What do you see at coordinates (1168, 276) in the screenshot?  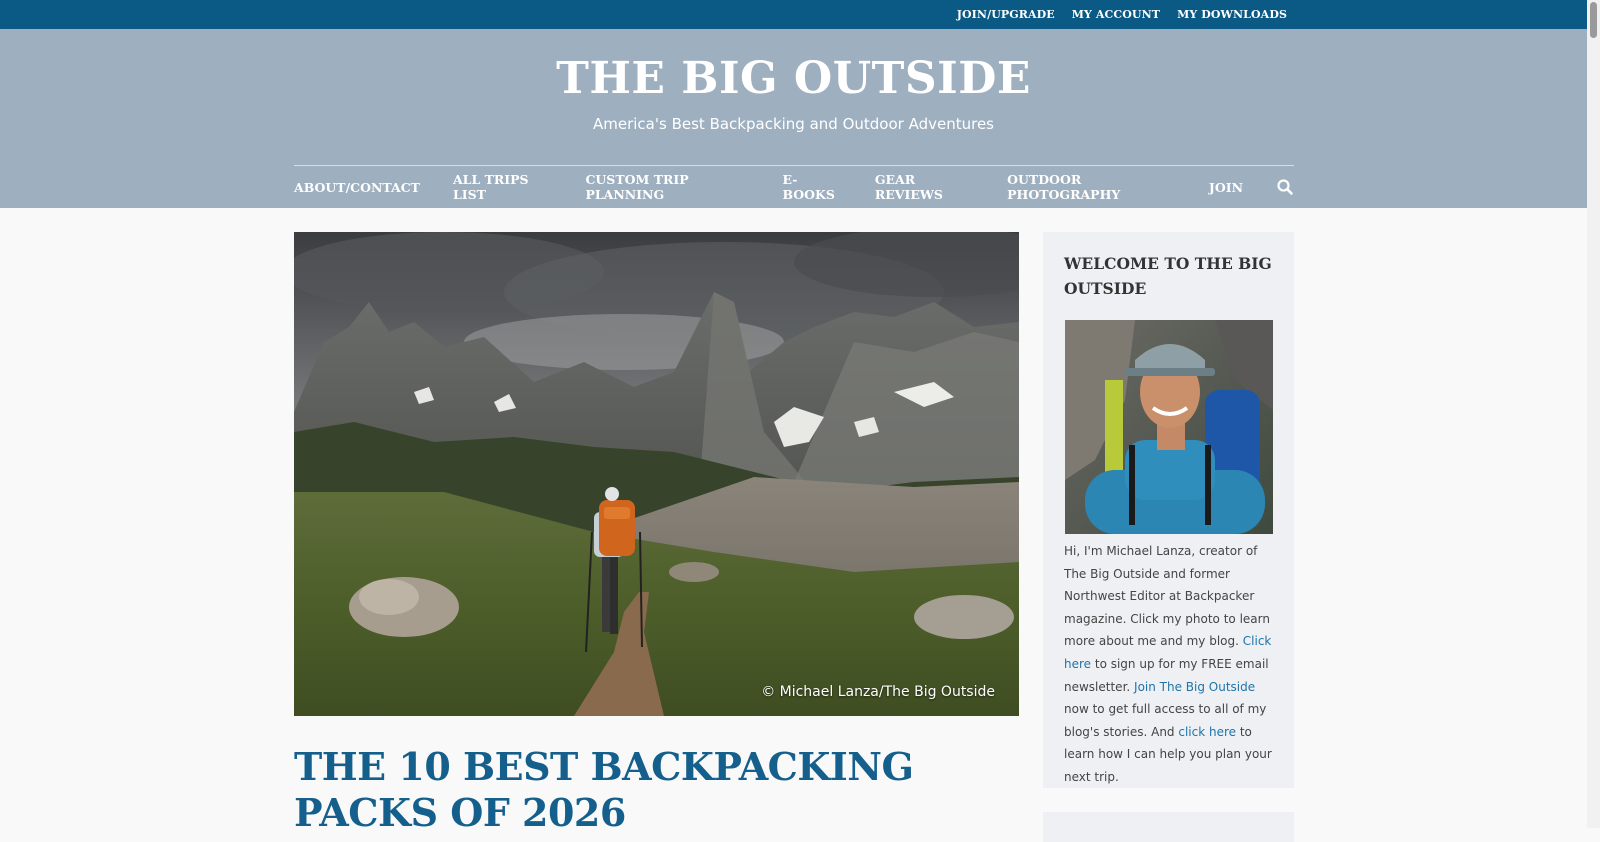 I see `widget-title: WELCOME TO THE BIG OUTSIDE` at bounding box center [1168, 276].